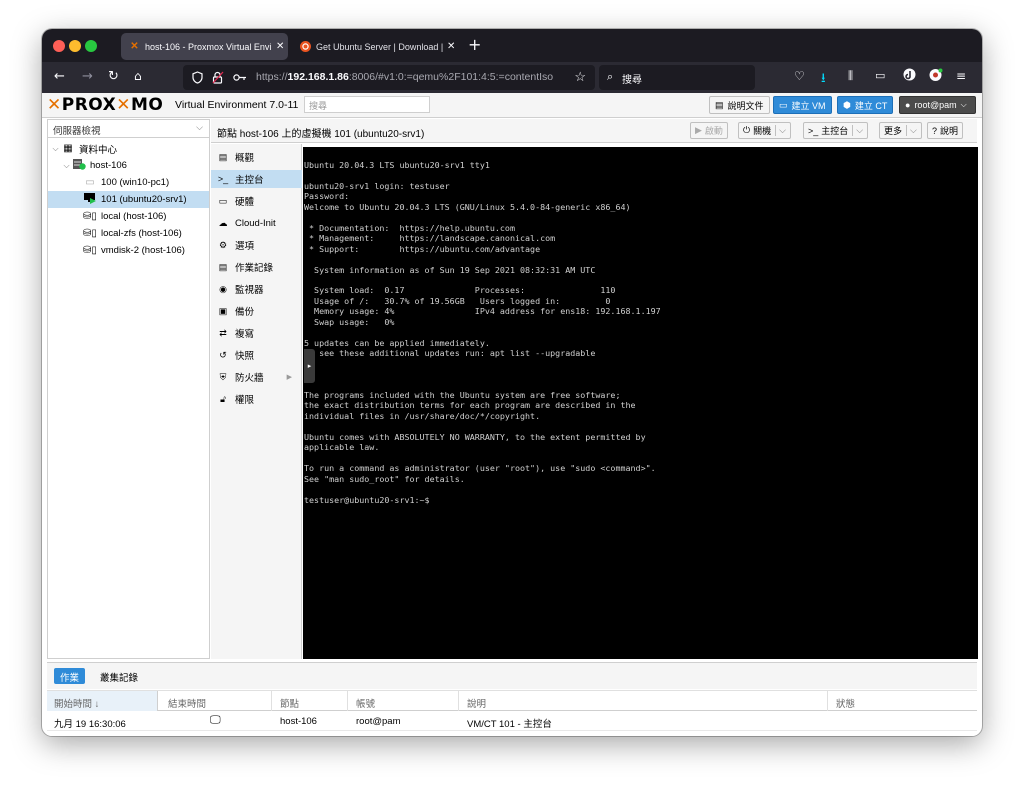  I want to click on column-header-node: 節點, so click(289, 703).